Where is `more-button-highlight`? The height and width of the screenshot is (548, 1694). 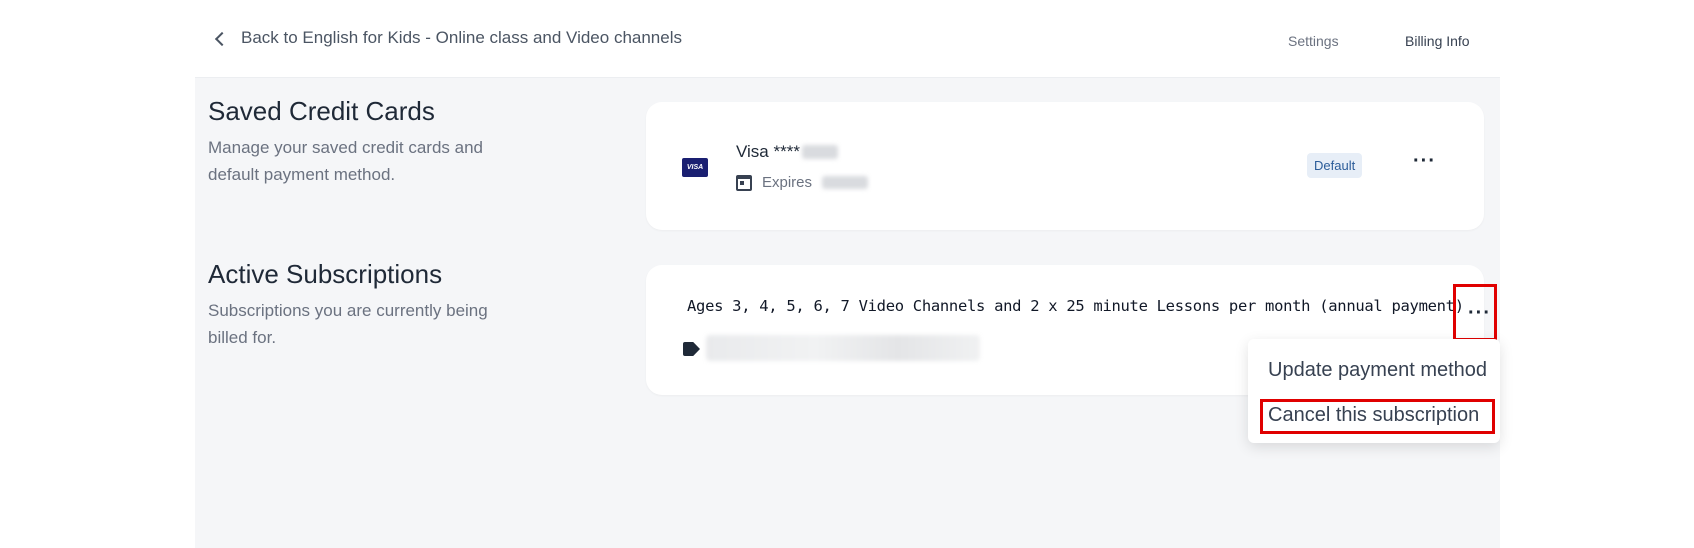 more-button-highlight is located at coordinates (1475, 312).